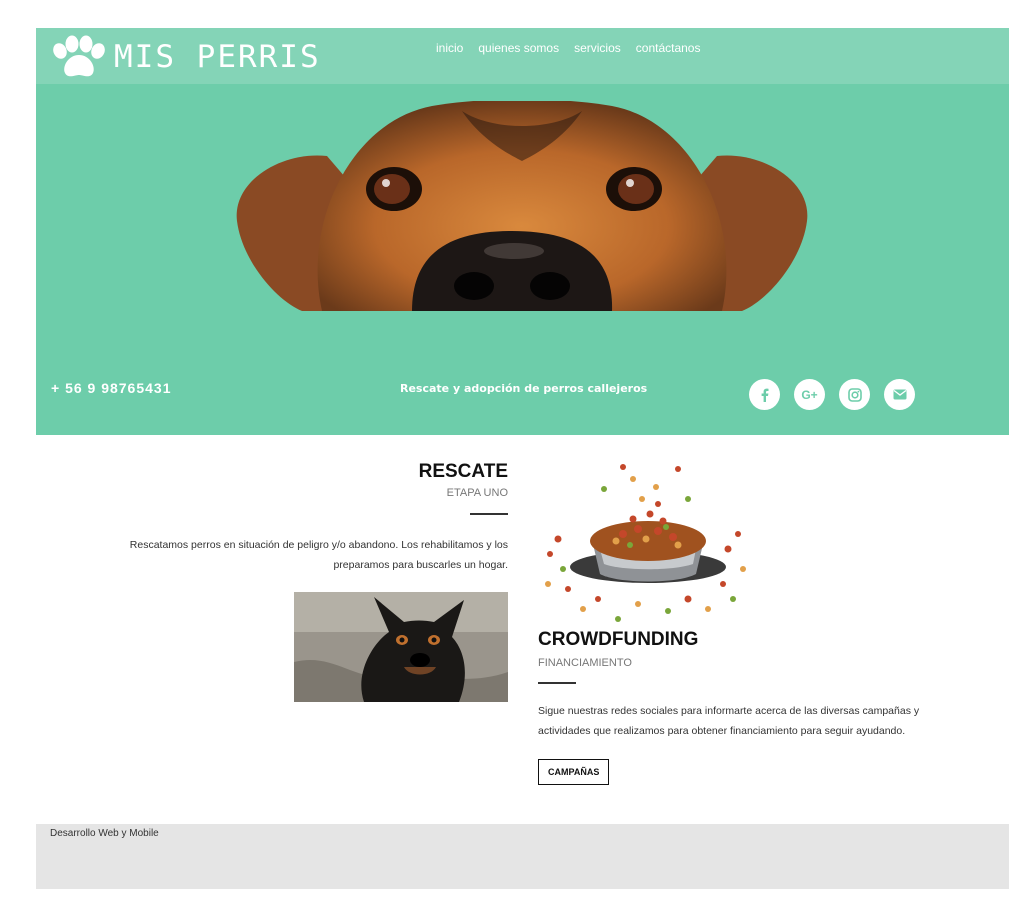 The height and width of the screenshot is (898, 1028). What do you see at coordinates (104, 833) in the screenshot?
I see `footer-text: Desarrollo Web y Mobile` at bounding box center [104, 833].